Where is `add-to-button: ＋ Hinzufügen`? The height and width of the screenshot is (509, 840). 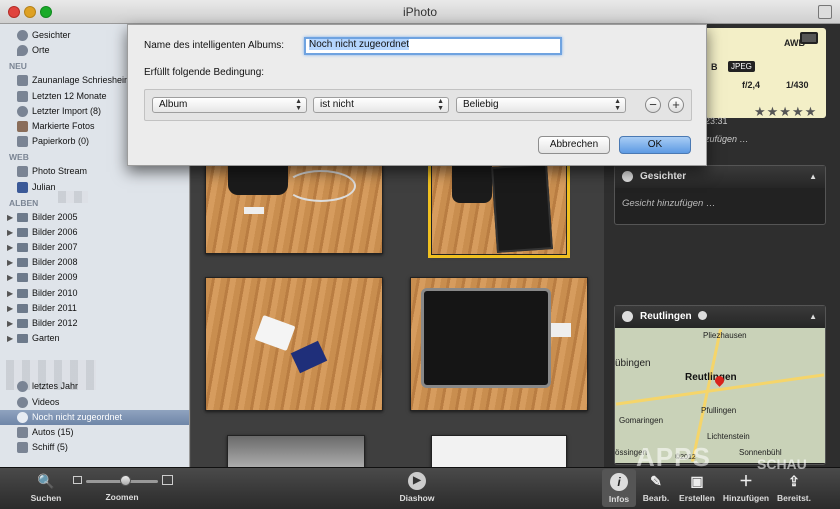 add-to-button: ＋ Hinzufügen is located at coordinates (746, 485).